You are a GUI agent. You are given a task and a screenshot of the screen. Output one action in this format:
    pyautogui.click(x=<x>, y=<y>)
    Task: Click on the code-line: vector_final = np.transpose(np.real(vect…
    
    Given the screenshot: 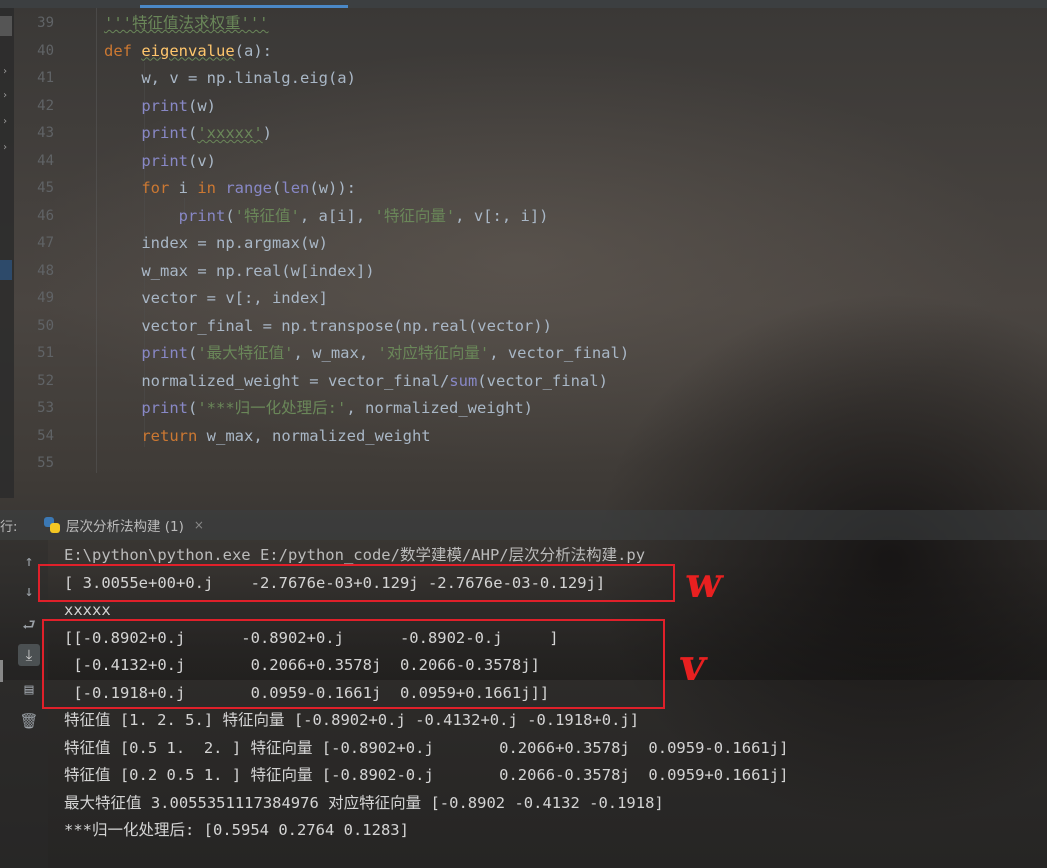 What is the action you would take?
    pyautogui.click(x=328, y=326)
    